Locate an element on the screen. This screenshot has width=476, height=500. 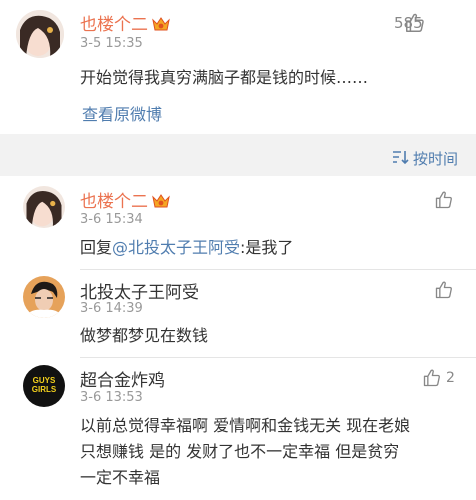
post-time: 3-5 15:35 is located at coordinates (111, 43).